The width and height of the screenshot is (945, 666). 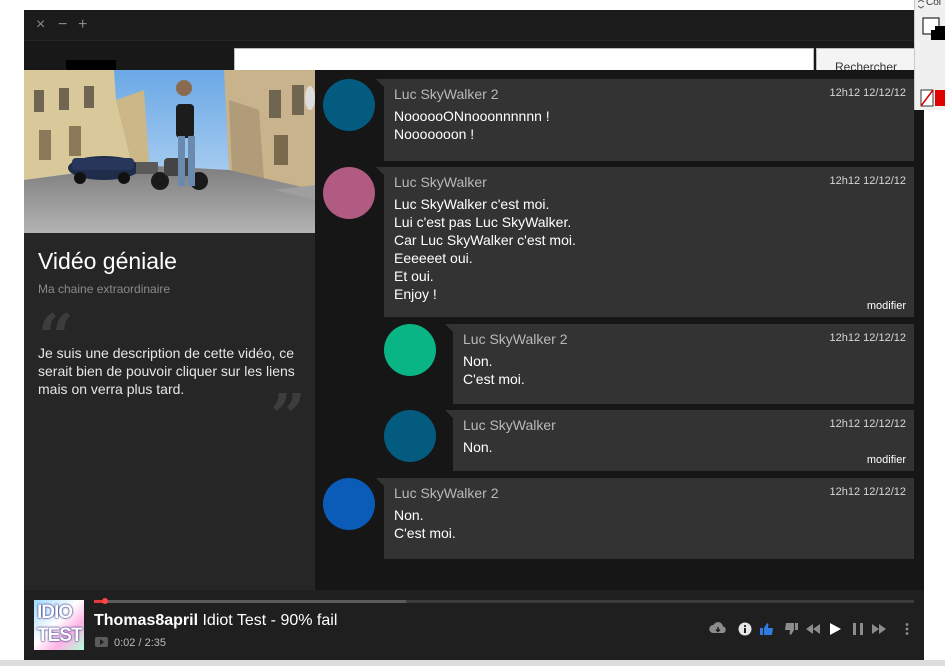 What do you see at coordinates (474, 25) in the screenshot?
I see `title-bar: × − +` at bounding box center [474, 25].